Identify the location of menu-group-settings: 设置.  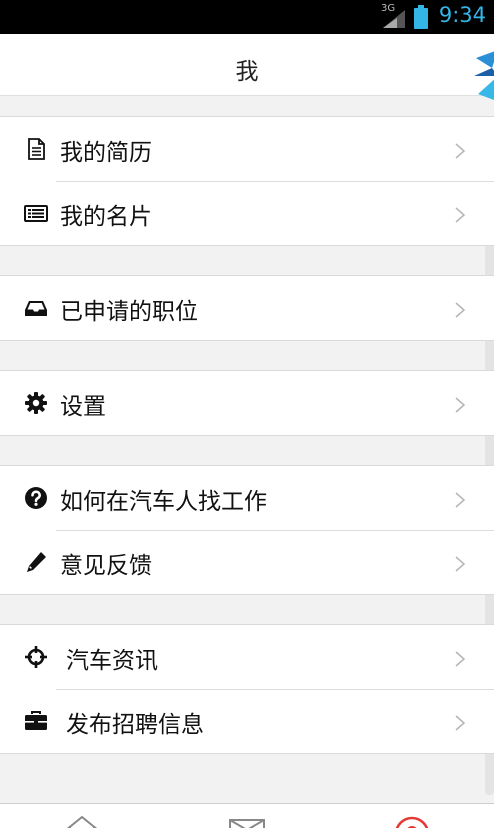
(247, 403).